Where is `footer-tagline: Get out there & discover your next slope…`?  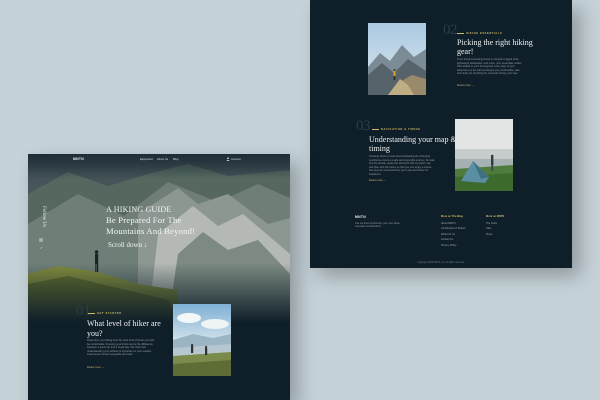
footer-tagline: Get out there & discover your next slope… is located at coordinates (378, 225).